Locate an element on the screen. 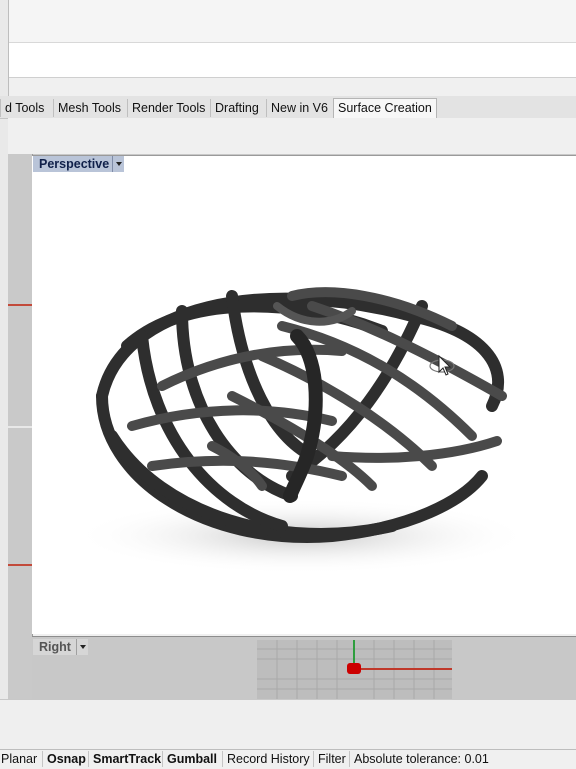 Image resolution: width=576 pixels, height=769 pixels. status-osnap: Osnap is located at coordinates (66, 759).